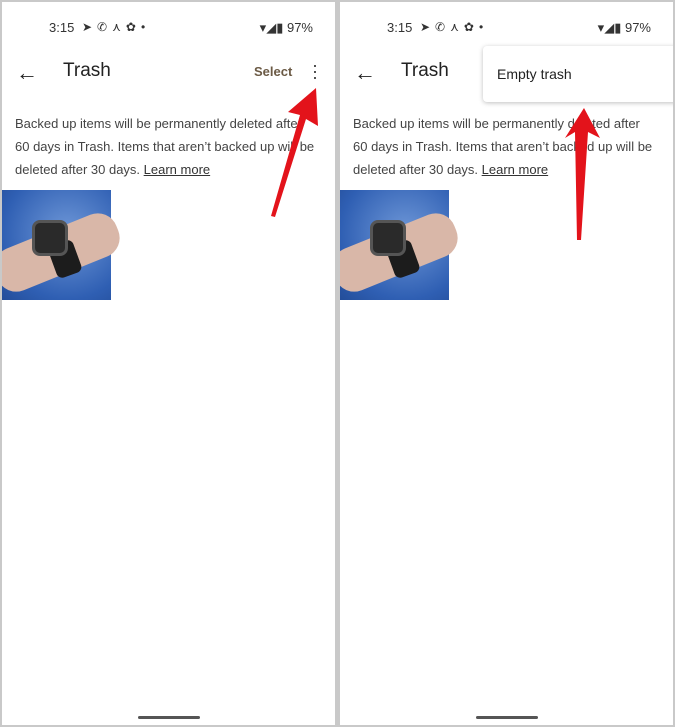 This screenshot has height=727, width=675. What do you see at coordinates (534, 74) in the screenshot?
I see `menu-item-empty-trash: Empty trash` at bounding box center [534, 74].